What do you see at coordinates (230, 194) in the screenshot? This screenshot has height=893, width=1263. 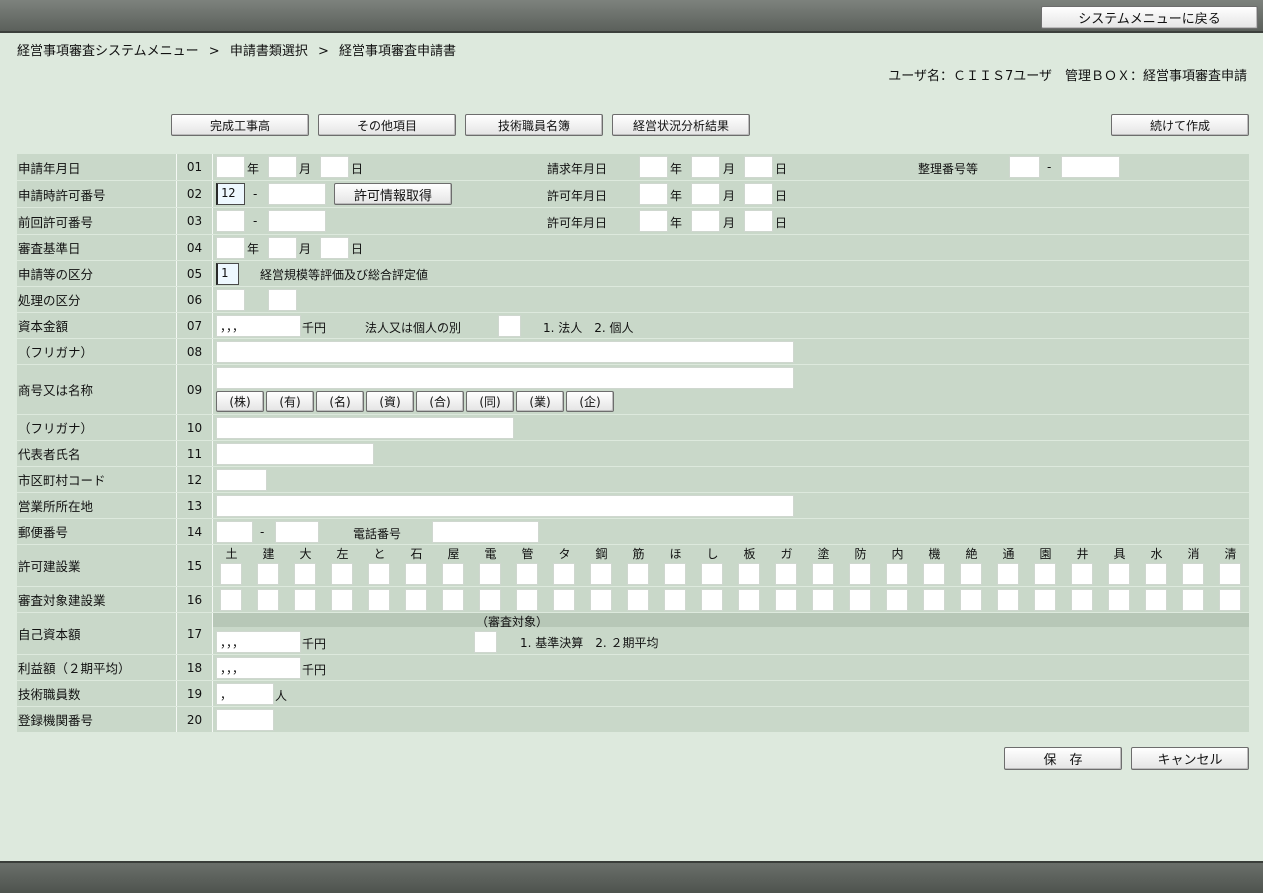 I see `permit-number-prefix-input: 12` at bounding box center [230, 194].